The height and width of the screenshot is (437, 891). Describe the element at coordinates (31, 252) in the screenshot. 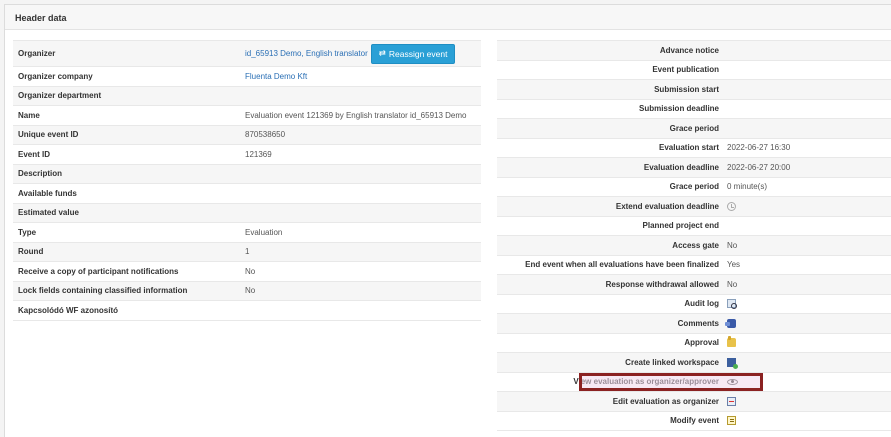

I see `row-label: Round` at that location.